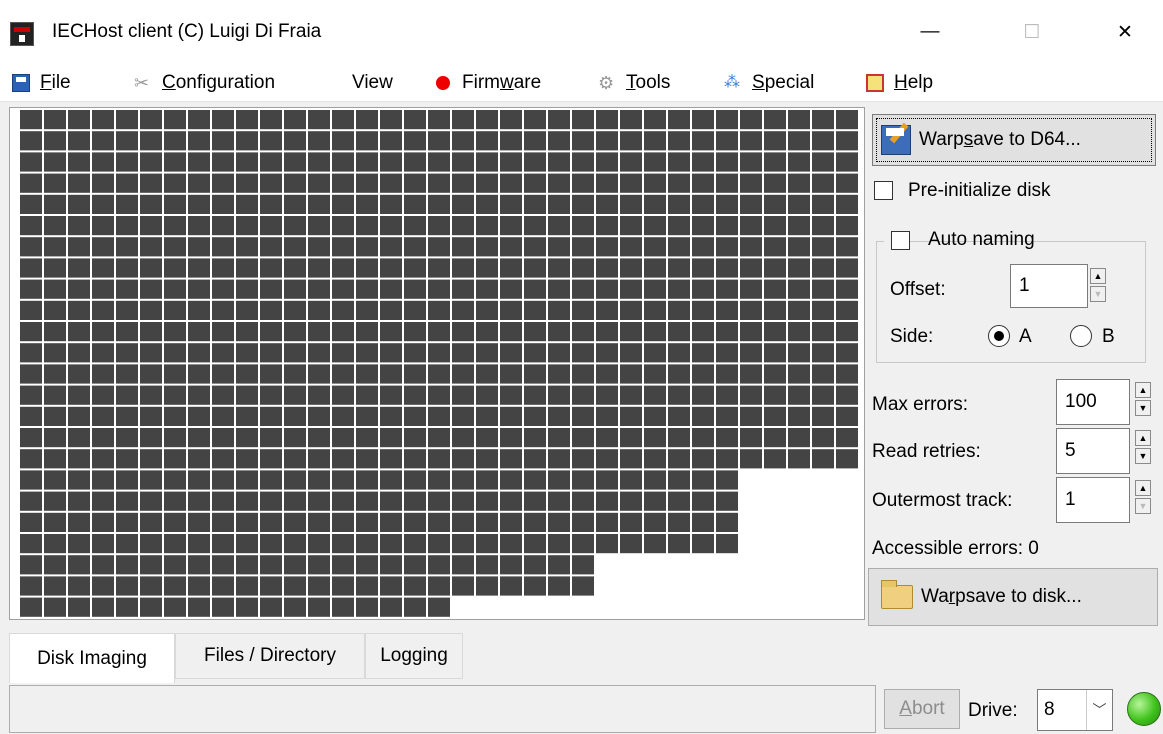 The image size is (1163, 734). I want to click on auto-naming-checkbox, so click(900, 240).